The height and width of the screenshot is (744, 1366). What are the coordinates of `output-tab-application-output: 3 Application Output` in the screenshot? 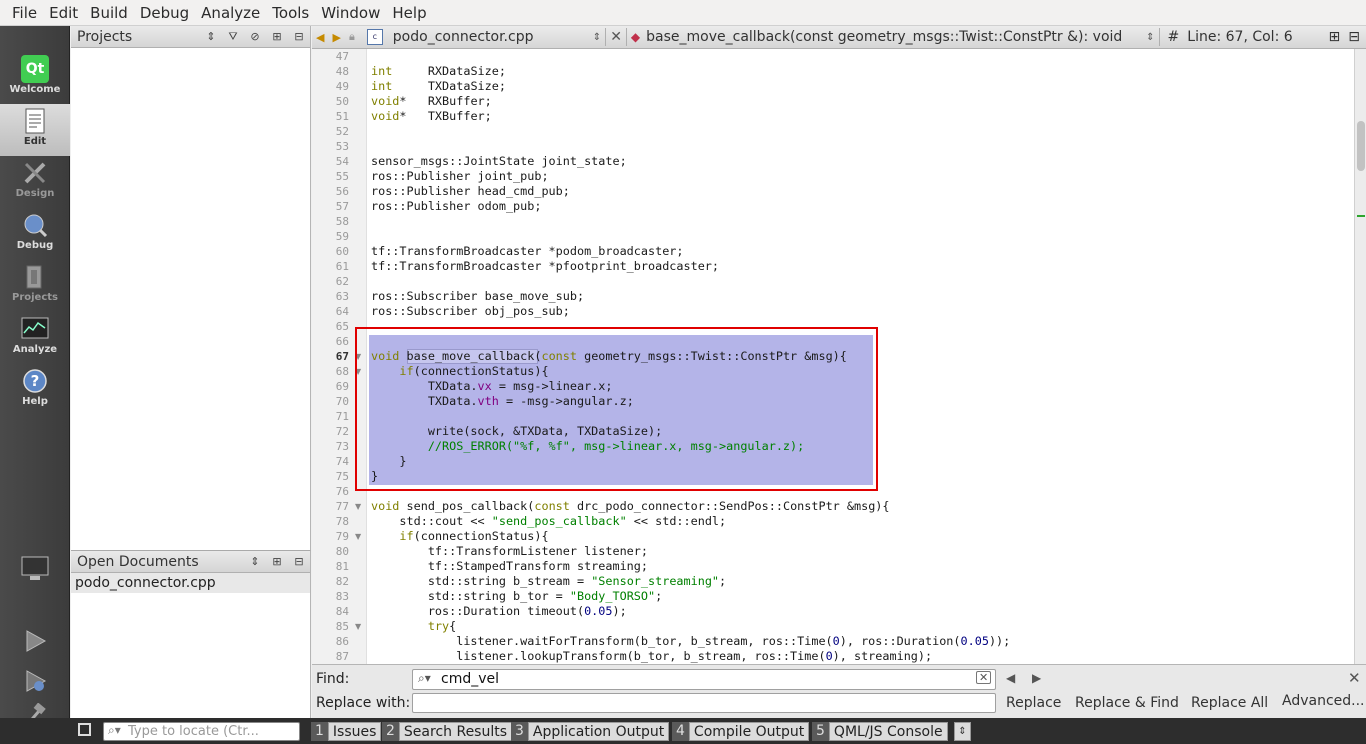 It's located at (590, 731).